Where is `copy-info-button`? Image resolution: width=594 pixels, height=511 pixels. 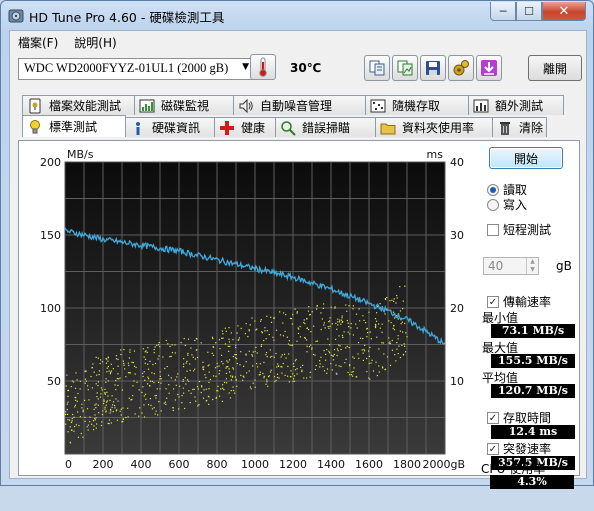
copy-info-button is located at coordinates (377, 68).